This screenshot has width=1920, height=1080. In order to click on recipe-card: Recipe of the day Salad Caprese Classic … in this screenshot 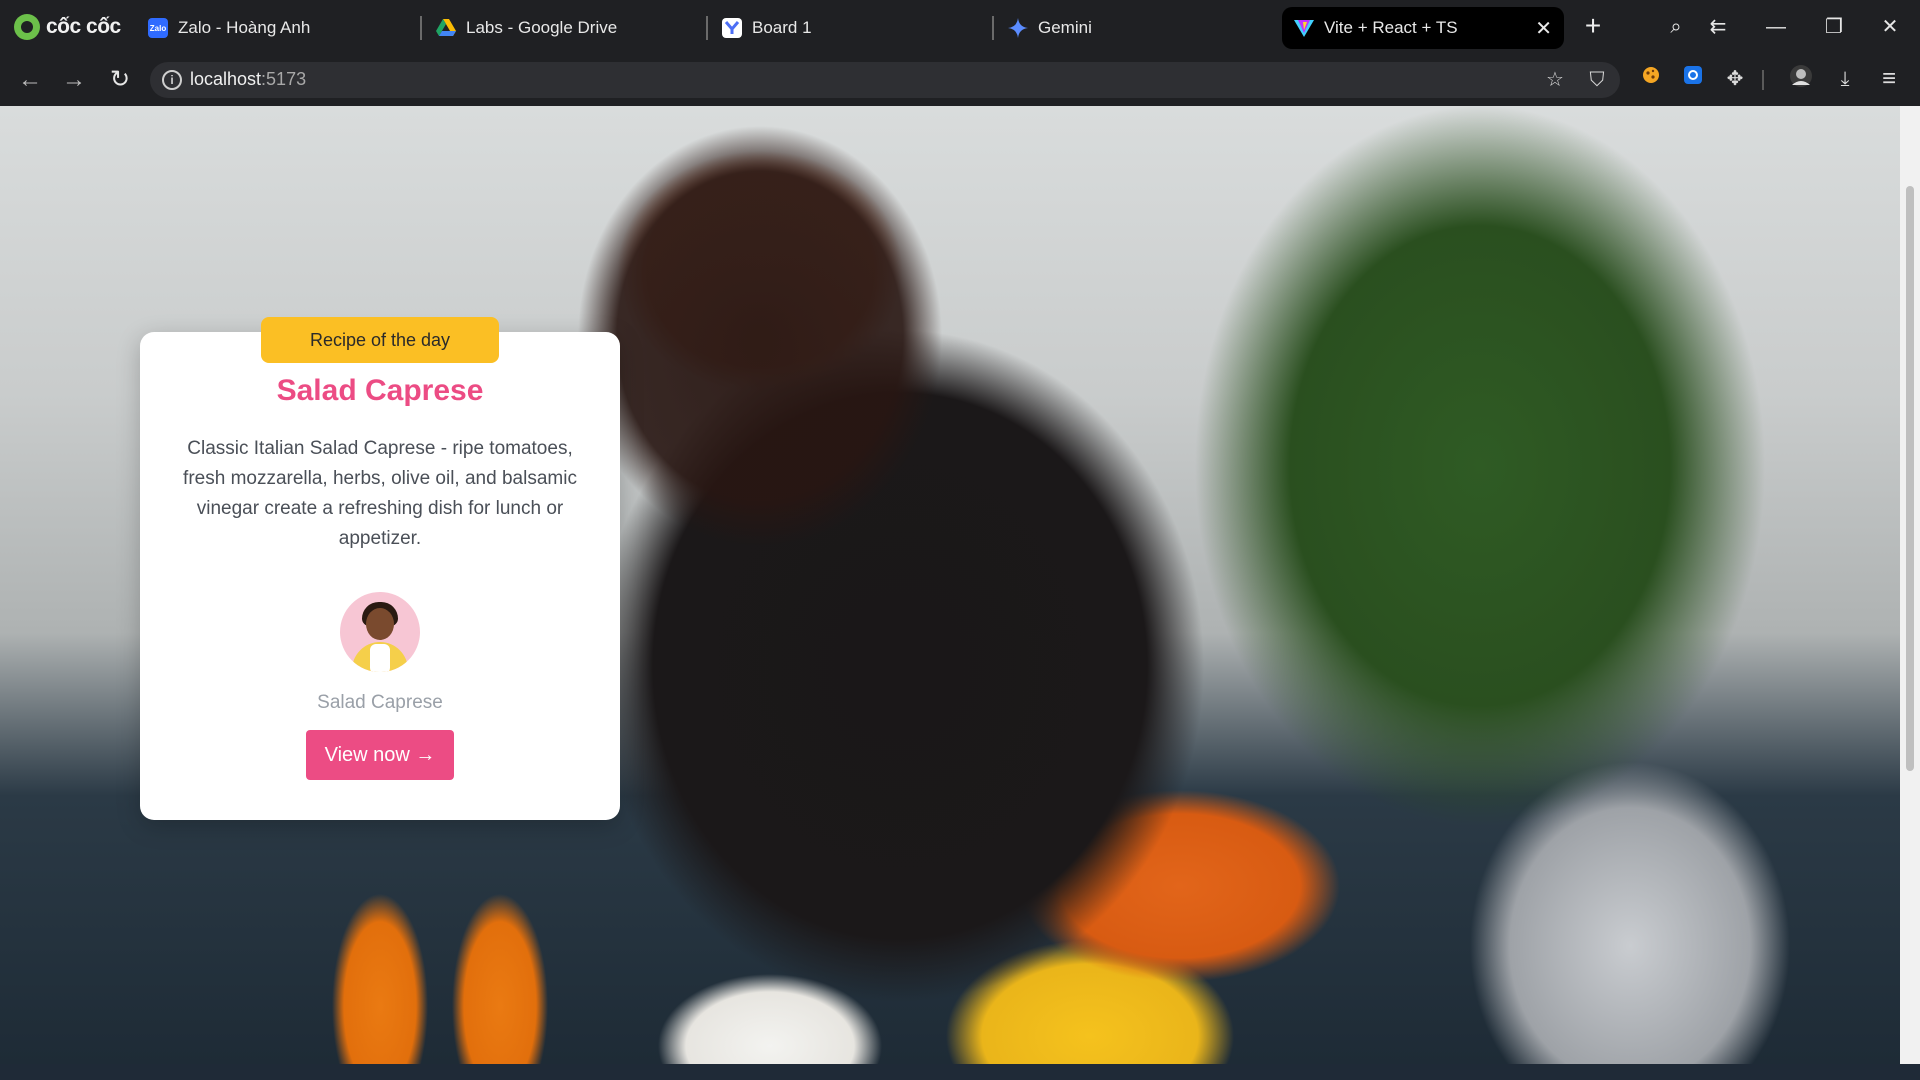, I will do `click(380, 568)`.